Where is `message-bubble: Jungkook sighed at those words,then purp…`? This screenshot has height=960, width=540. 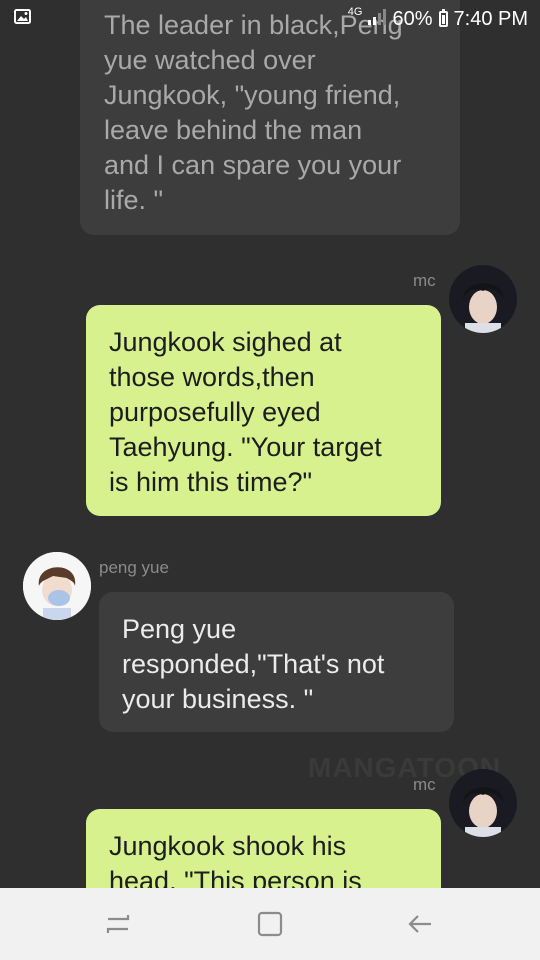 message-bubble: Jungkook sighed at those words,then purp… is located at coordinates (263, 410).